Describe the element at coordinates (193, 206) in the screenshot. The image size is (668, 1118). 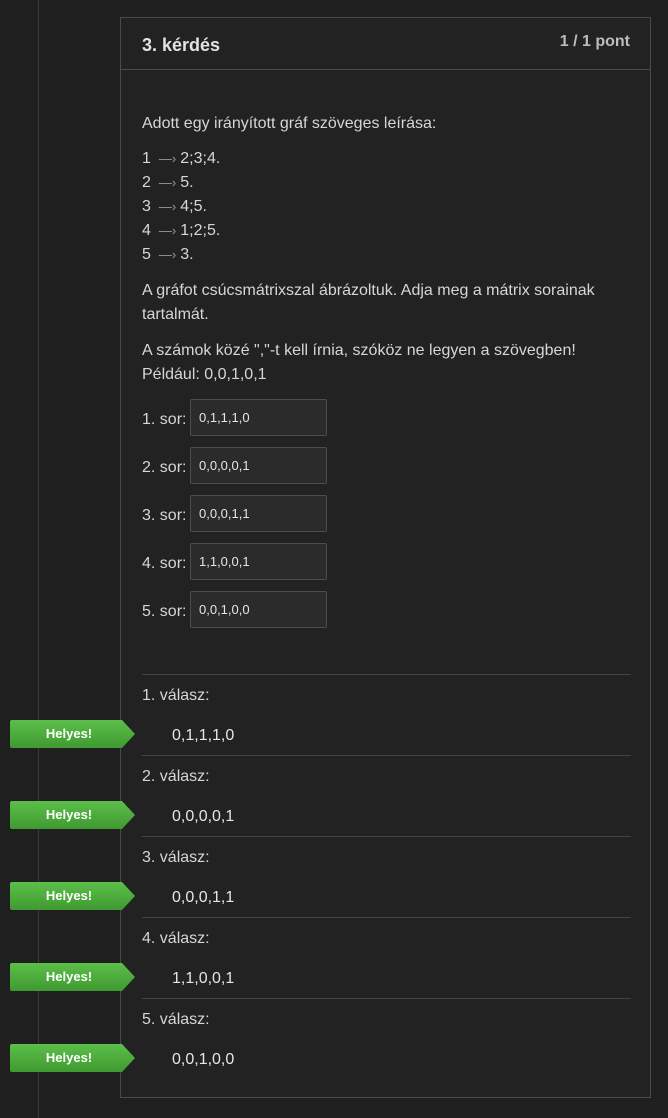
I see `edge-targets: 4;5.` at that location.